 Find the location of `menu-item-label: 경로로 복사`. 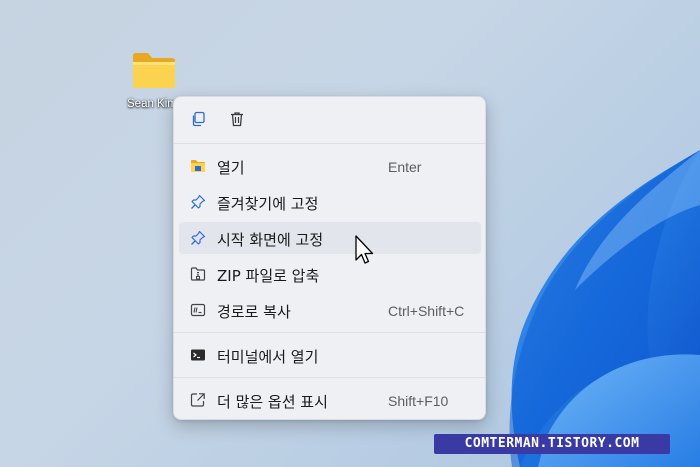

menu-item-label: 경로로 복사 is located at coordinates (254, 312).